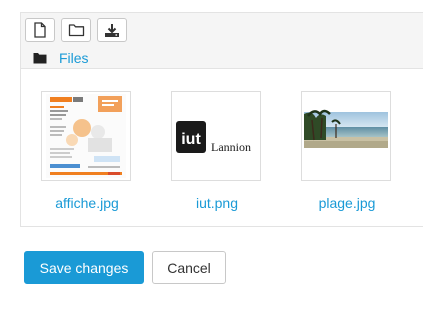 Image resolution: width=423 pixels, height=316 pixels. I want to click on breadcrumb: Files, so click(61, 58).